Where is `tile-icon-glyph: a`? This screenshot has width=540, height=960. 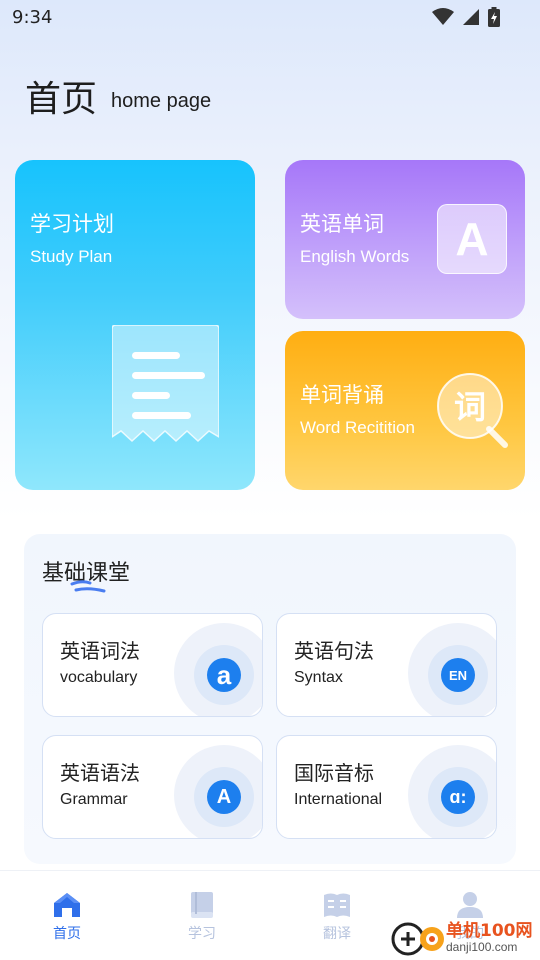 tile-icon-glyph: a is located at coordinates (224, 674).